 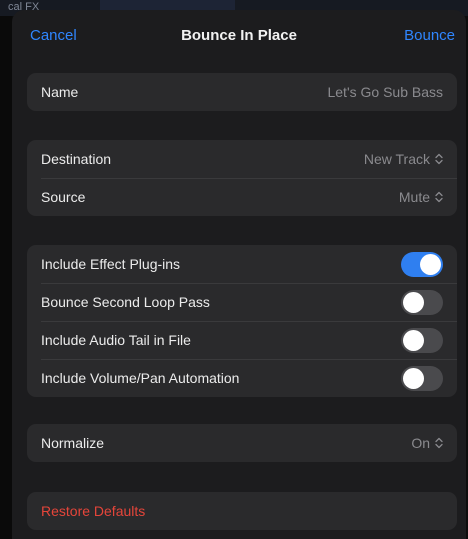 What do you see at coordinates (414, 197) in the screenshot?
I see `source-value: Mute` at bounding box center [414, 197].